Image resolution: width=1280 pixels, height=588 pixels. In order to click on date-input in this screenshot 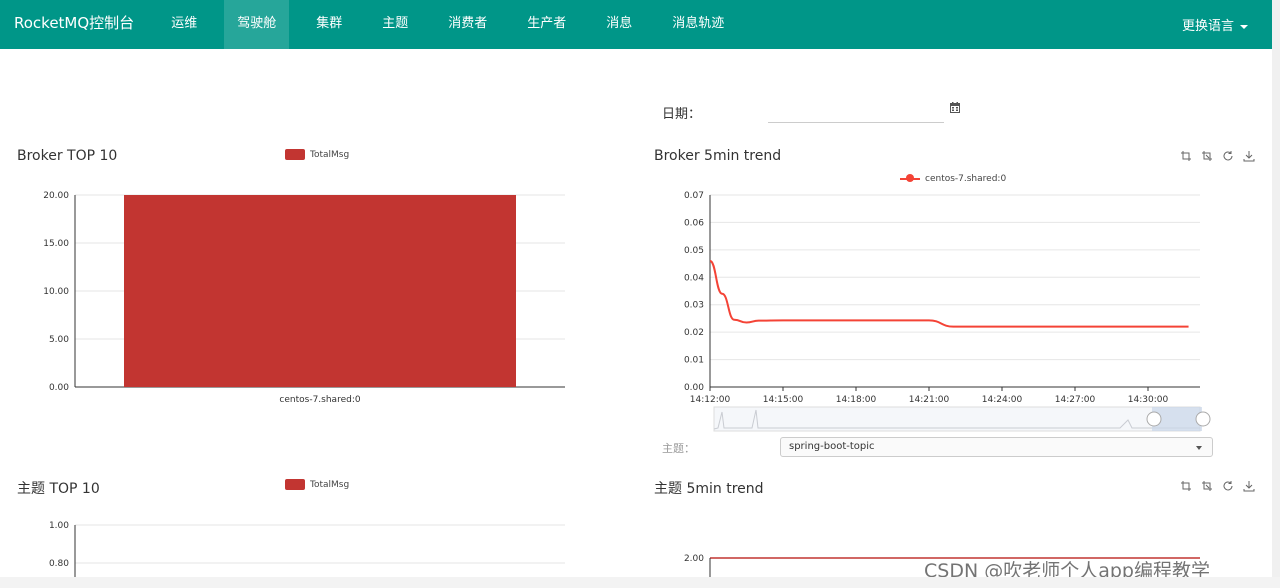, I will do `click(856, 111)`.